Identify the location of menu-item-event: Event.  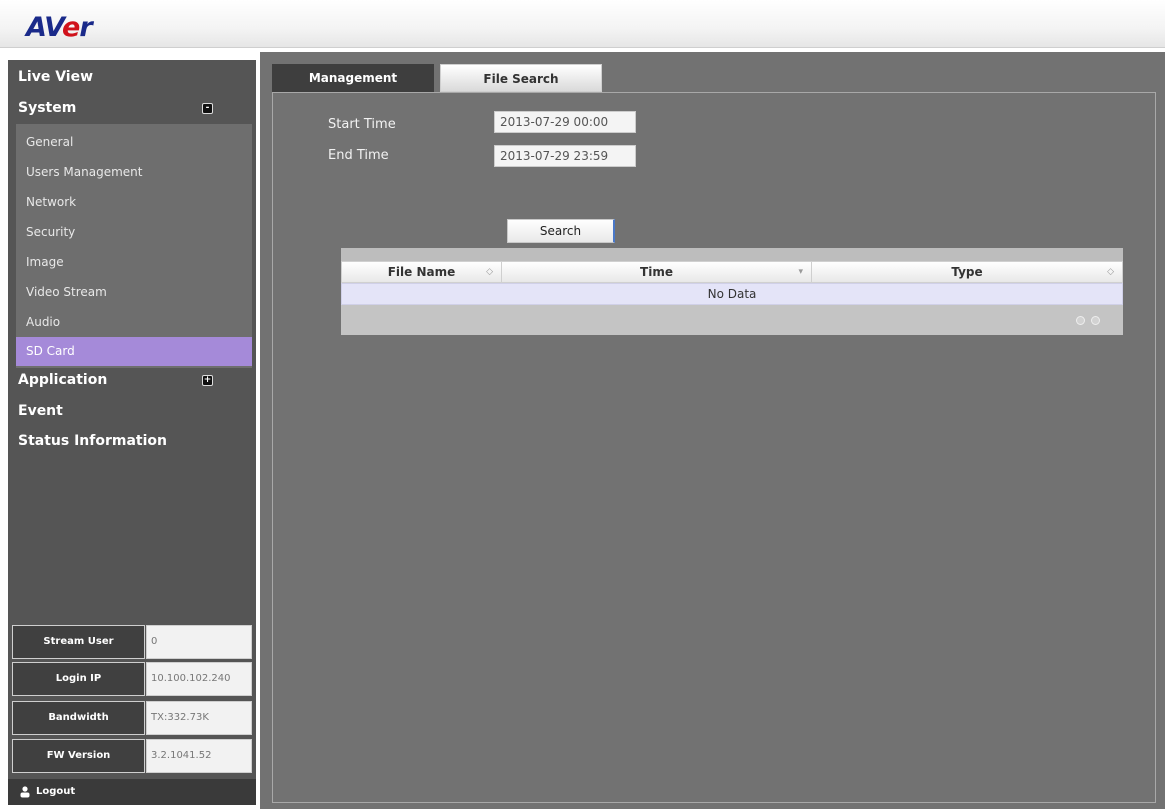
(132, 411).